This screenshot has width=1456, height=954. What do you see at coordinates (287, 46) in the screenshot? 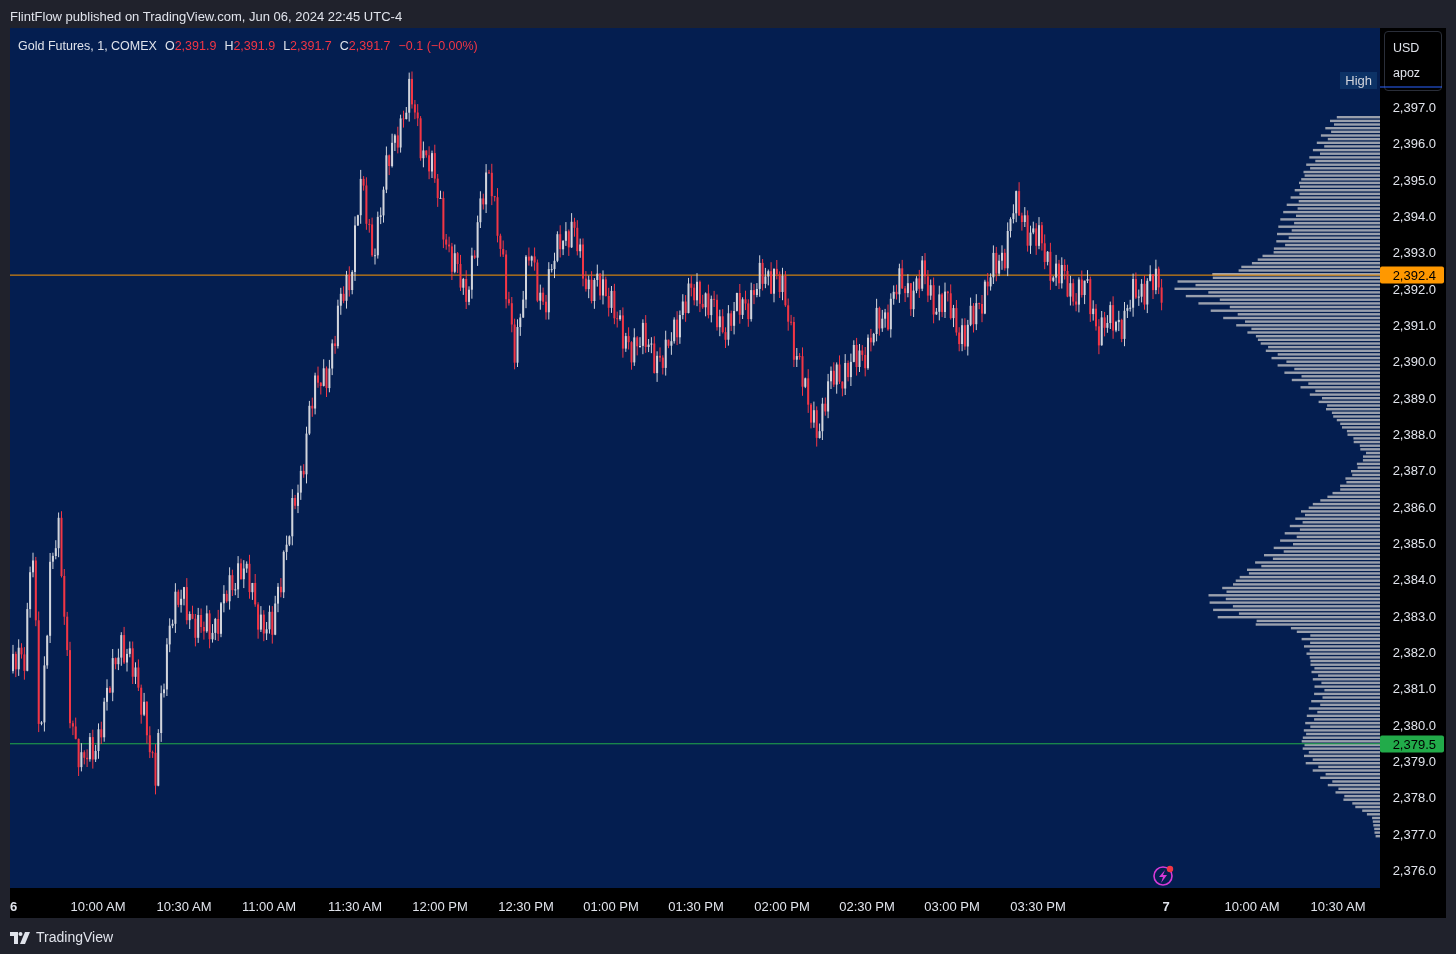
I see `ohlc-label: L` at bounding box center [287, 46].